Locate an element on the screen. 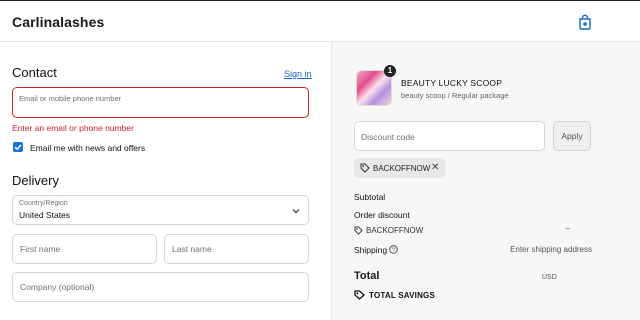 This screenshot has width=640, height=320. last-name-placeholder: Last name is located at coordinates (192, 249).